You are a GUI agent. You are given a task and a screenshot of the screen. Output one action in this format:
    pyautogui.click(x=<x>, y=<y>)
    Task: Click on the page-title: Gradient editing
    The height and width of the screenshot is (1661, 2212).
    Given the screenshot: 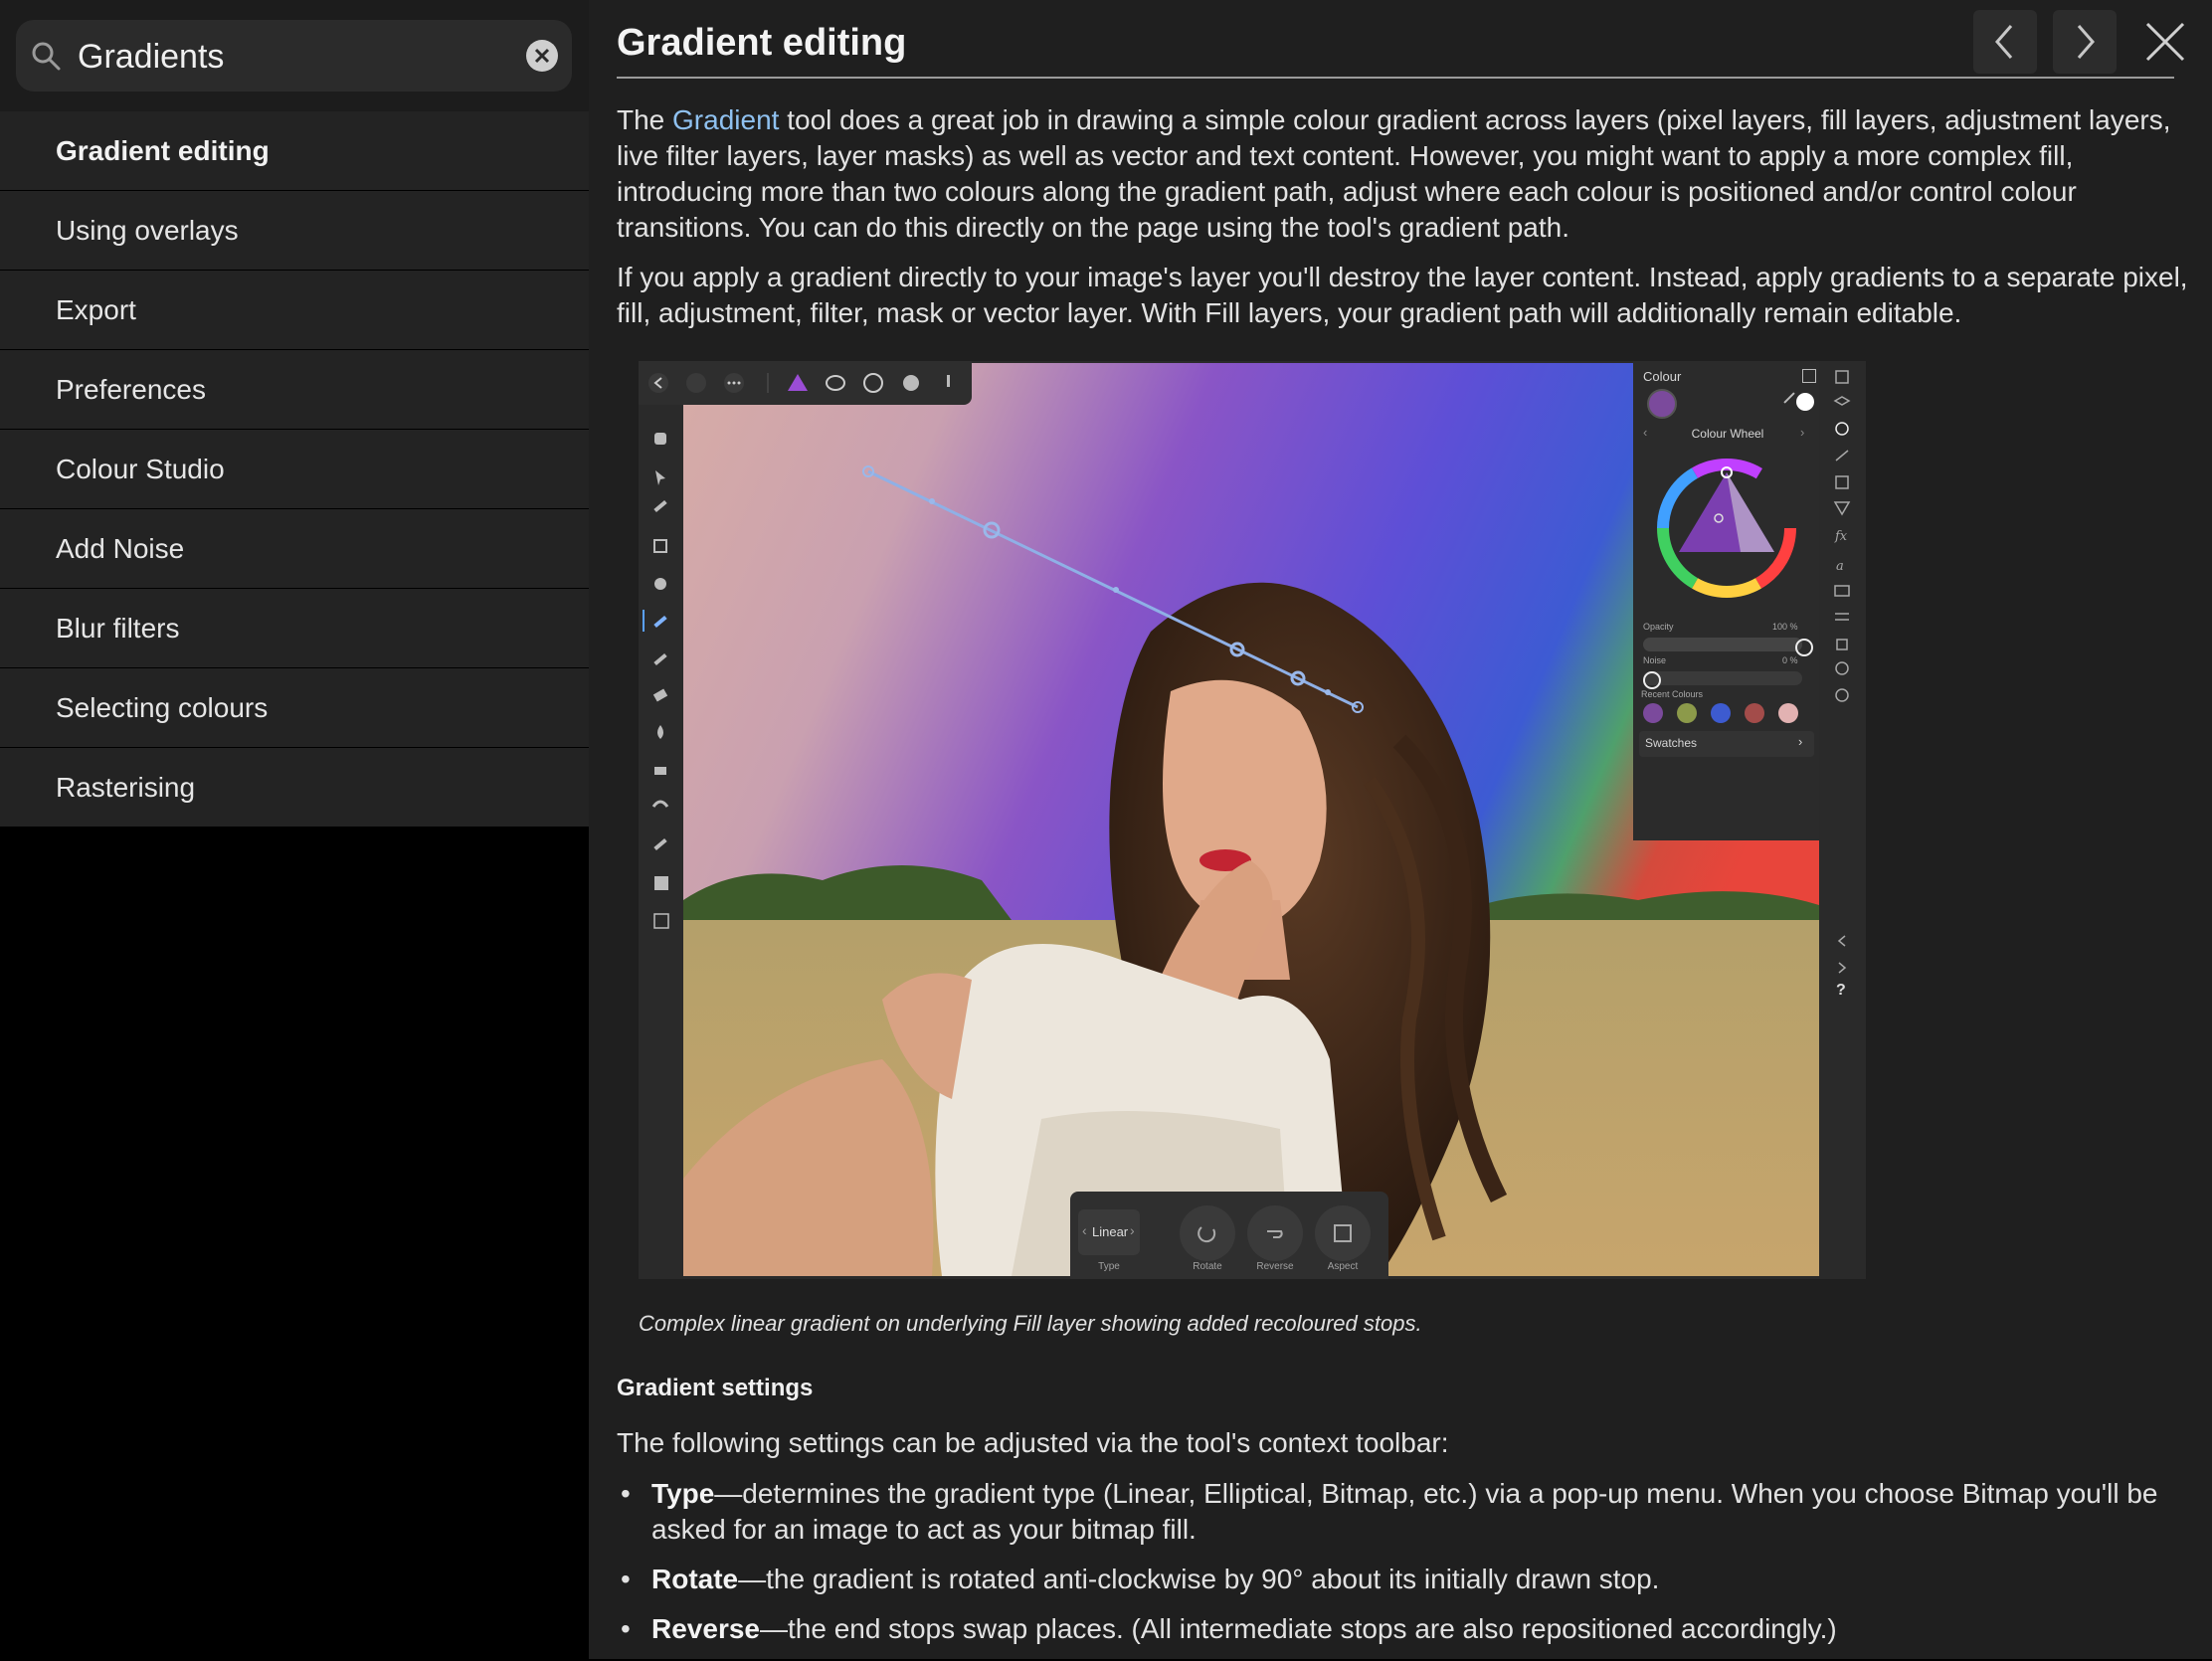 What is the action you would take?
    pyautogui.click(x=762, y=43)
    